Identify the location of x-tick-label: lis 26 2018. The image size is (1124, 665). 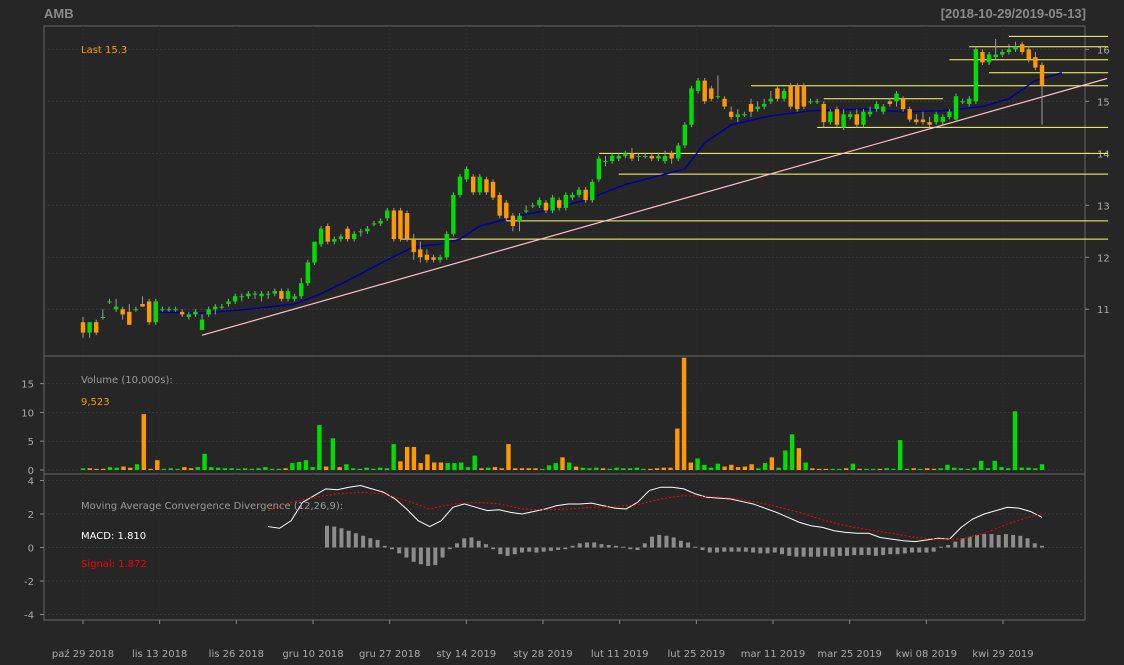
(236, 654).